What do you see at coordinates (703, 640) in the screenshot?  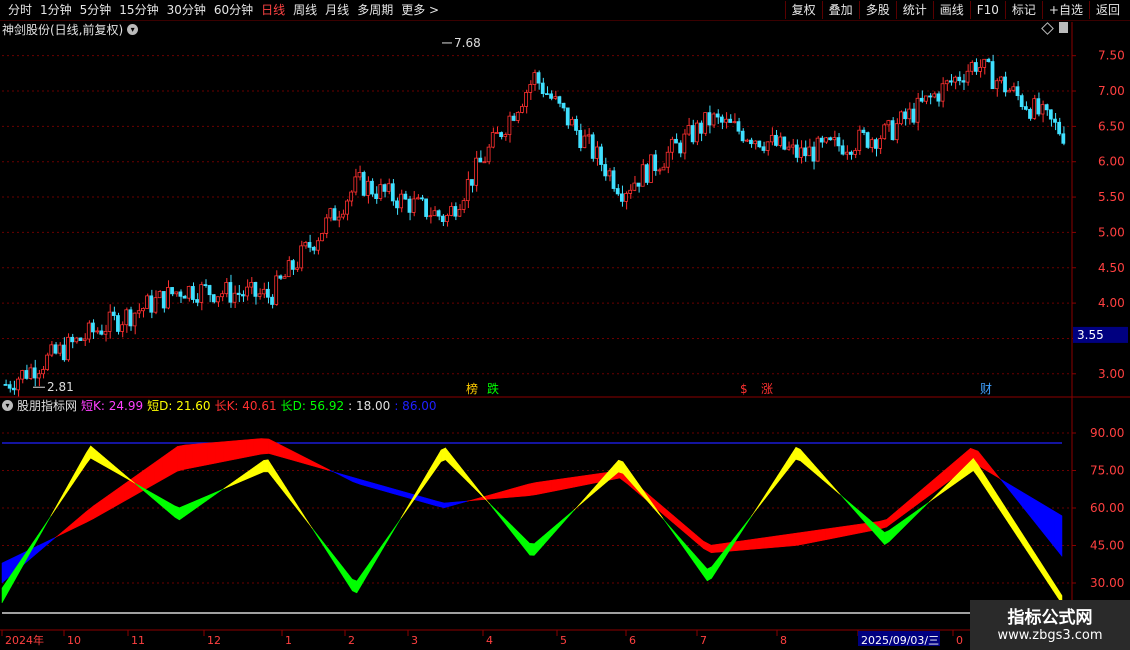 I see `date-tick-label: 7` at bounding box center [703, 640].